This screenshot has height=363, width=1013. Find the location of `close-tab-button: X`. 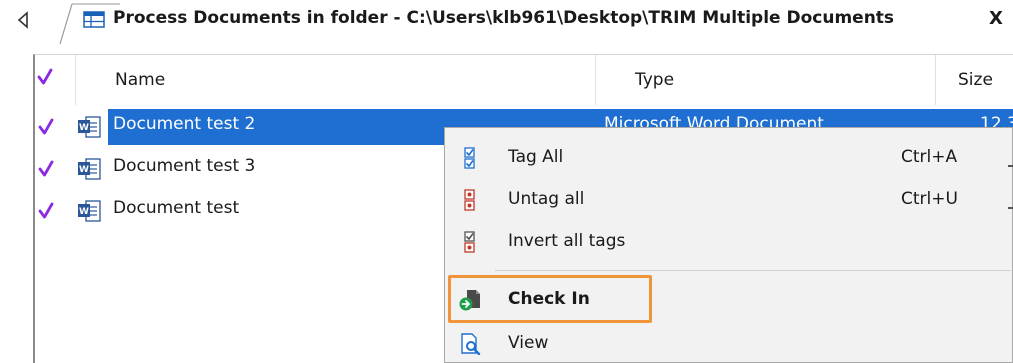

close-tab-button: X is located at coordinates (996, 18).